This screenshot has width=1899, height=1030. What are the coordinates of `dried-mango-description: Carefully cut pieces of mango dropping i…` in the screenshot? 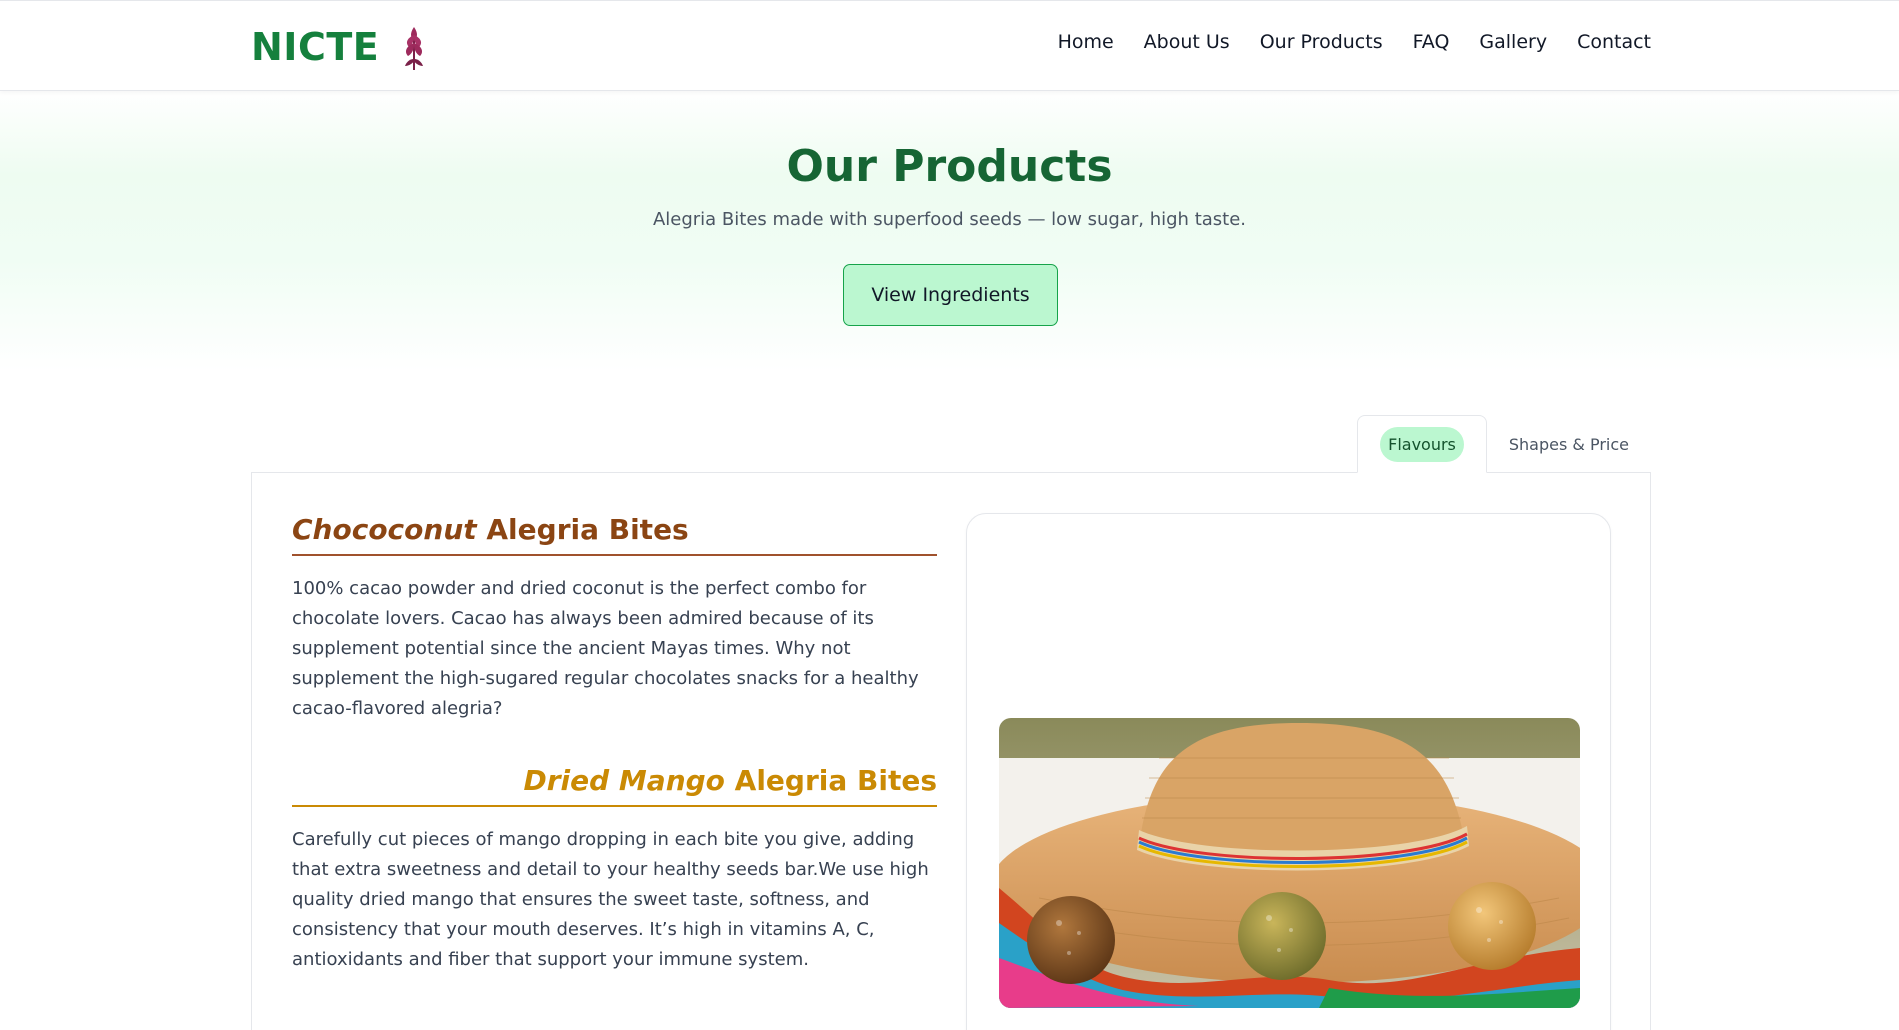 It's located at (610, 899).